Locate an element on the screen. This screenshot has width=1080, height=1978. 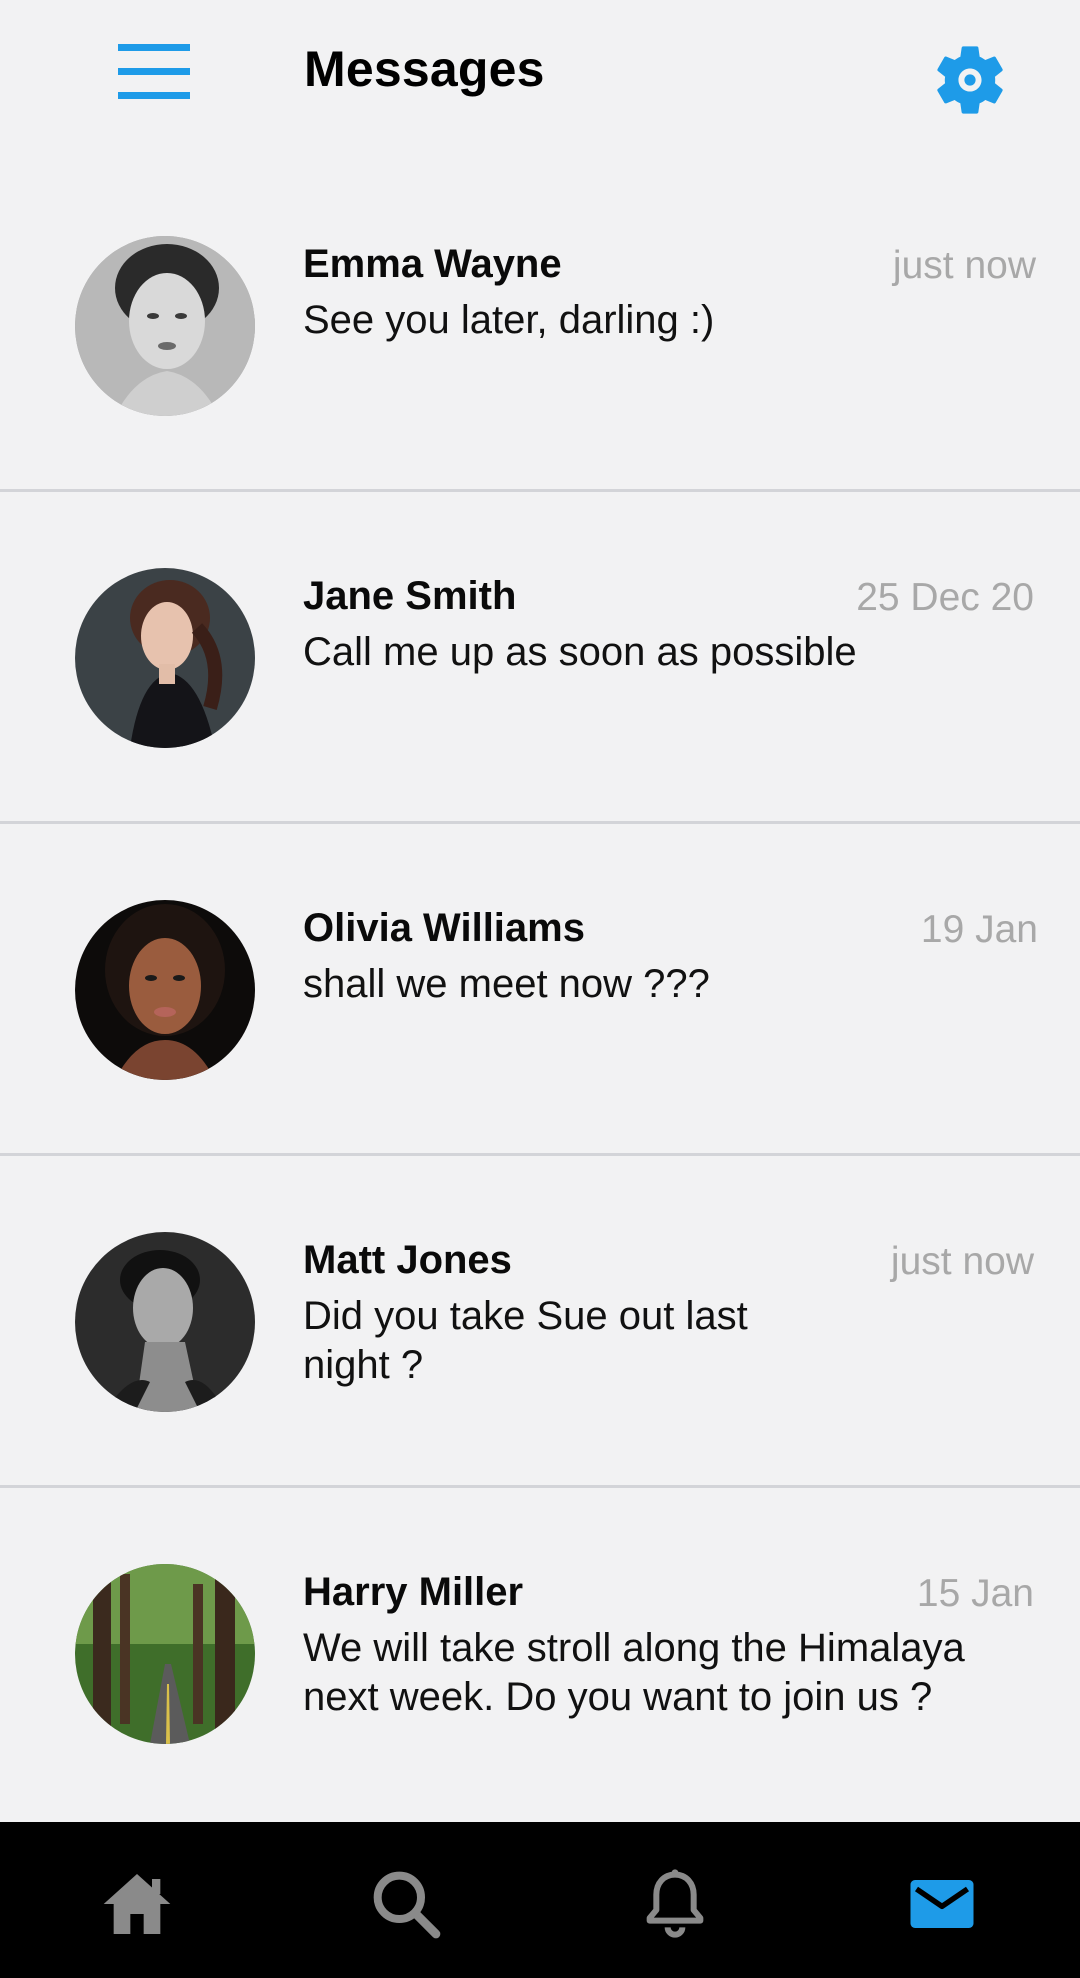
contact-name: Harry Miller is located at coordinates (413, 1592).